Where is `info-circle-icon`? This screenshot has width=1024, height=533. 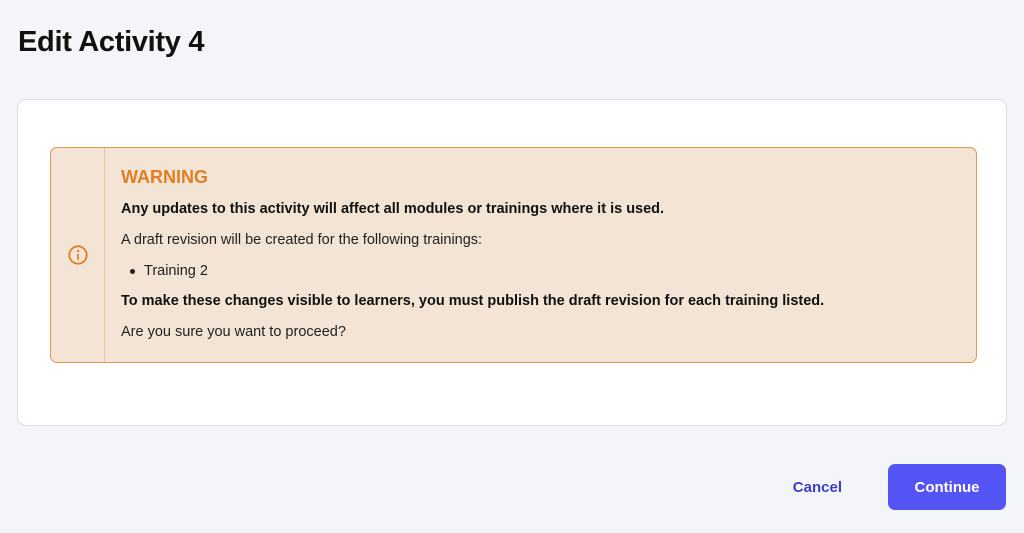
info-circle-icon is located at coordinates (77, 255).